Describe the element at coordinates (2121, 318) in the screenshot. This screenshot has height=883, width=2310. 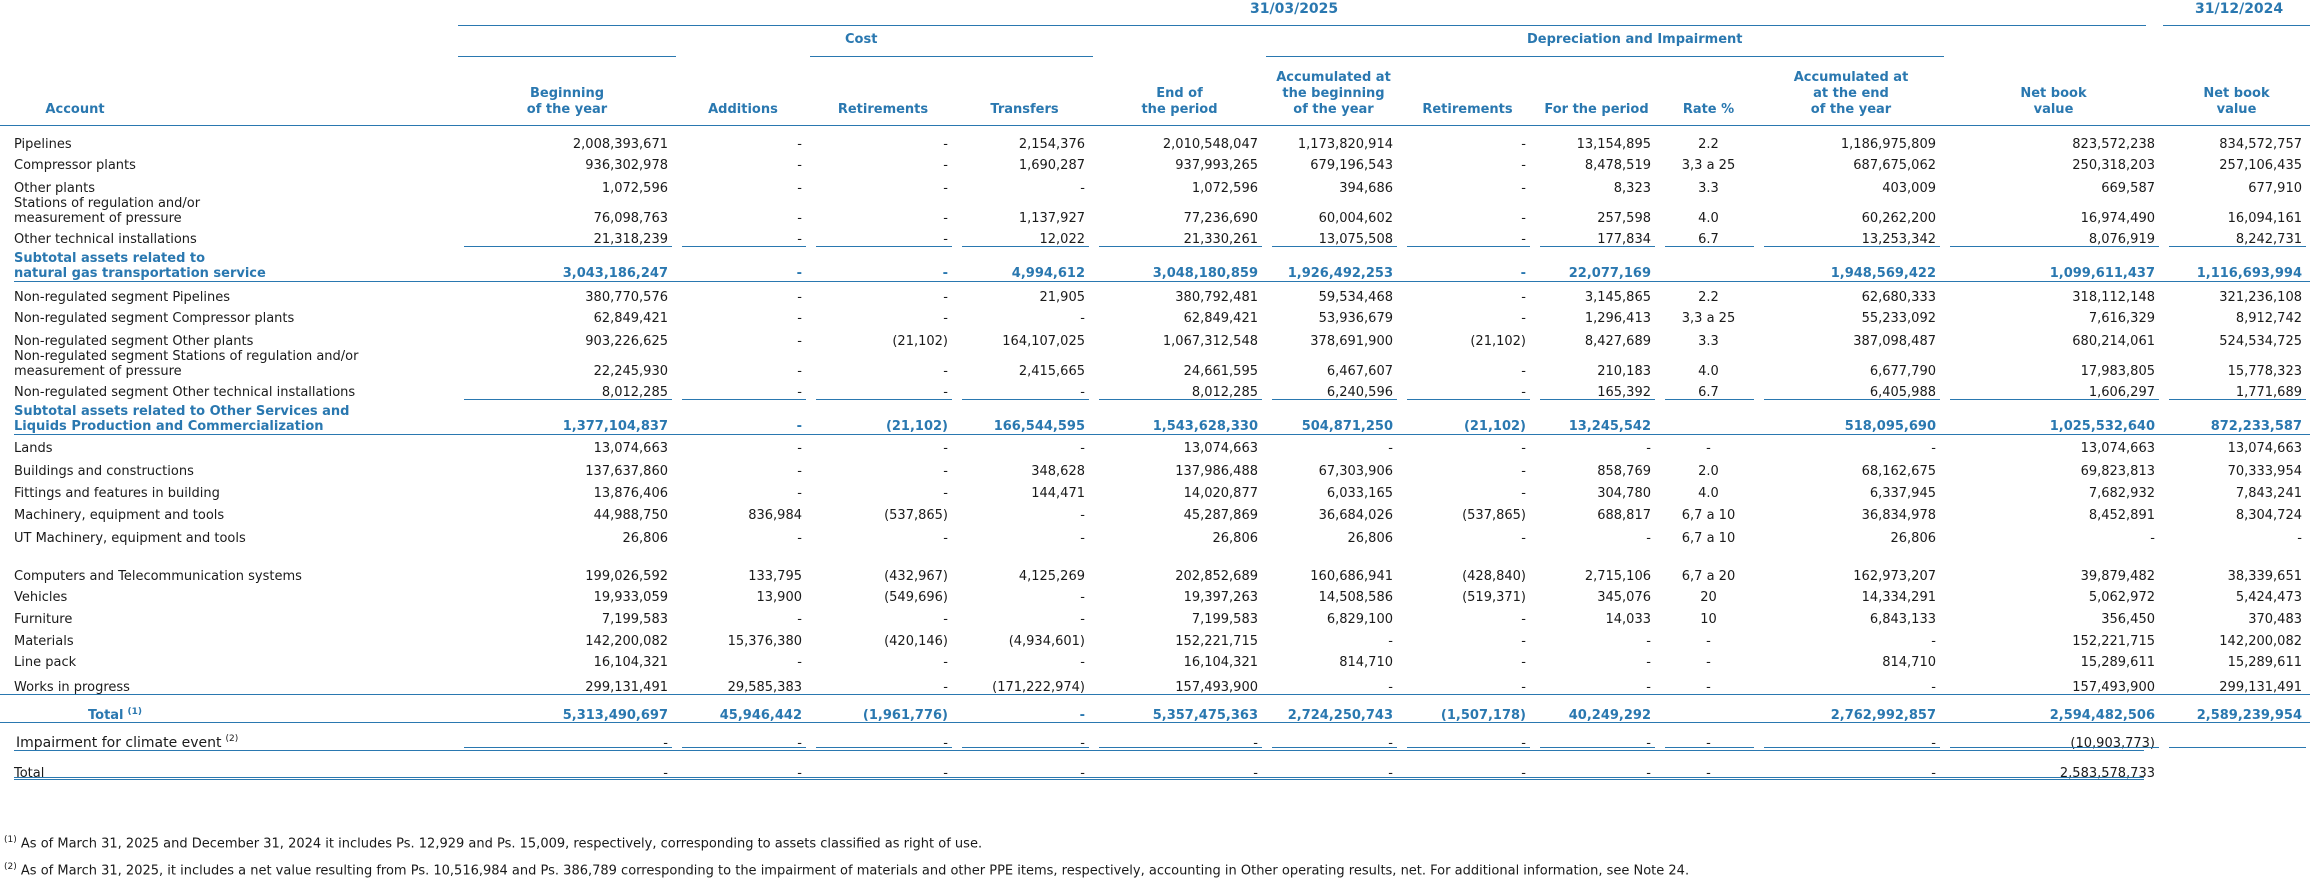
I see `cell: 7,616,329` at that location.